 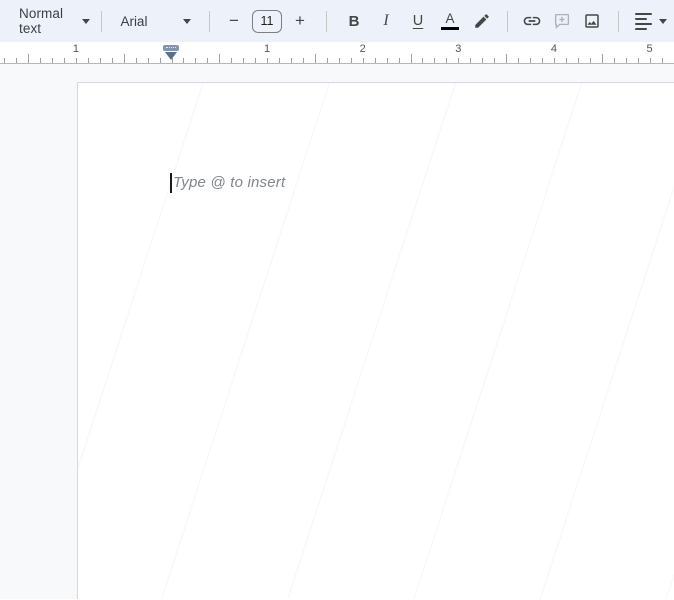 I want to click on placeholder-text: Type @ to insert, so click(x=229, y=182).